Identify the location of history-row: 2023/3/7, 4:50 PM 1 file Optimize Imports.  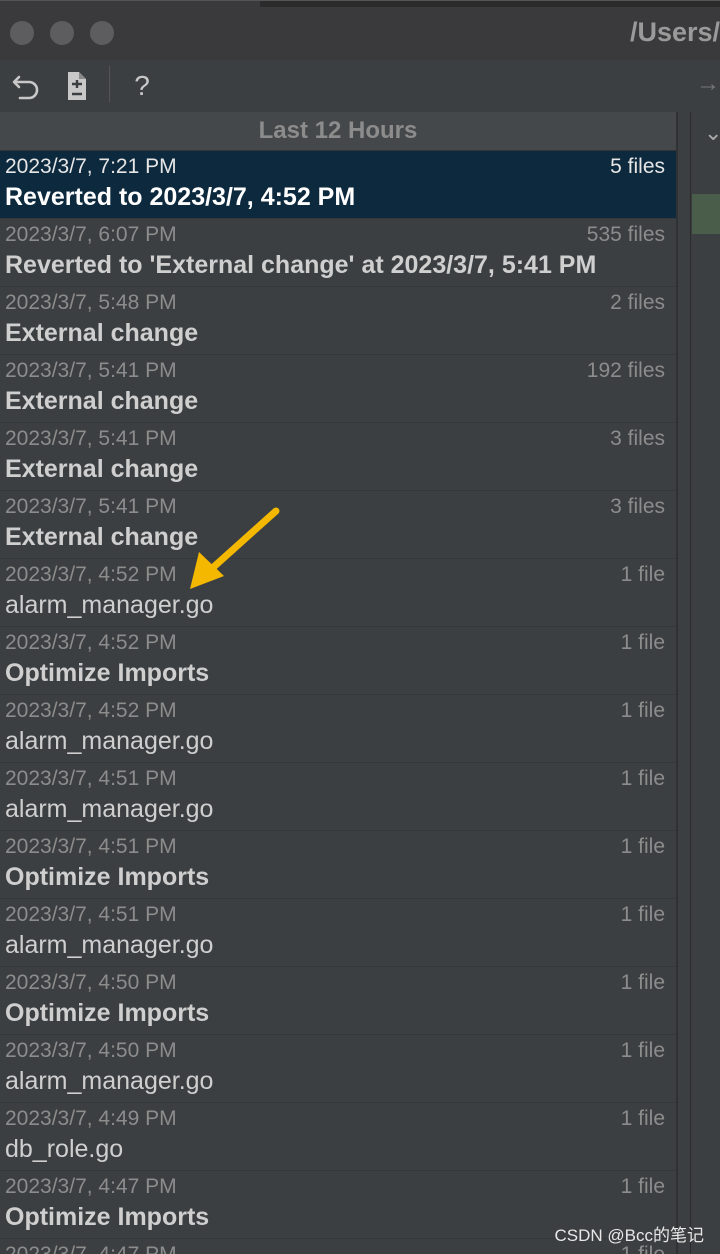
(338, 1001).